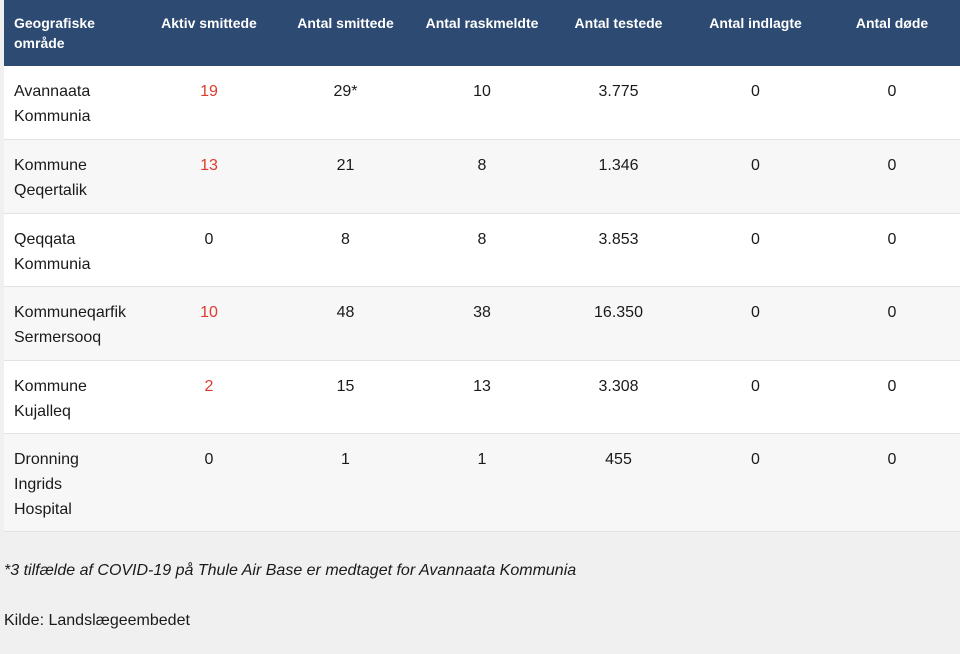 The height and width of the screenshot is (654, 960). I want to click on tested-cell: 1.346, so click(618, 165).